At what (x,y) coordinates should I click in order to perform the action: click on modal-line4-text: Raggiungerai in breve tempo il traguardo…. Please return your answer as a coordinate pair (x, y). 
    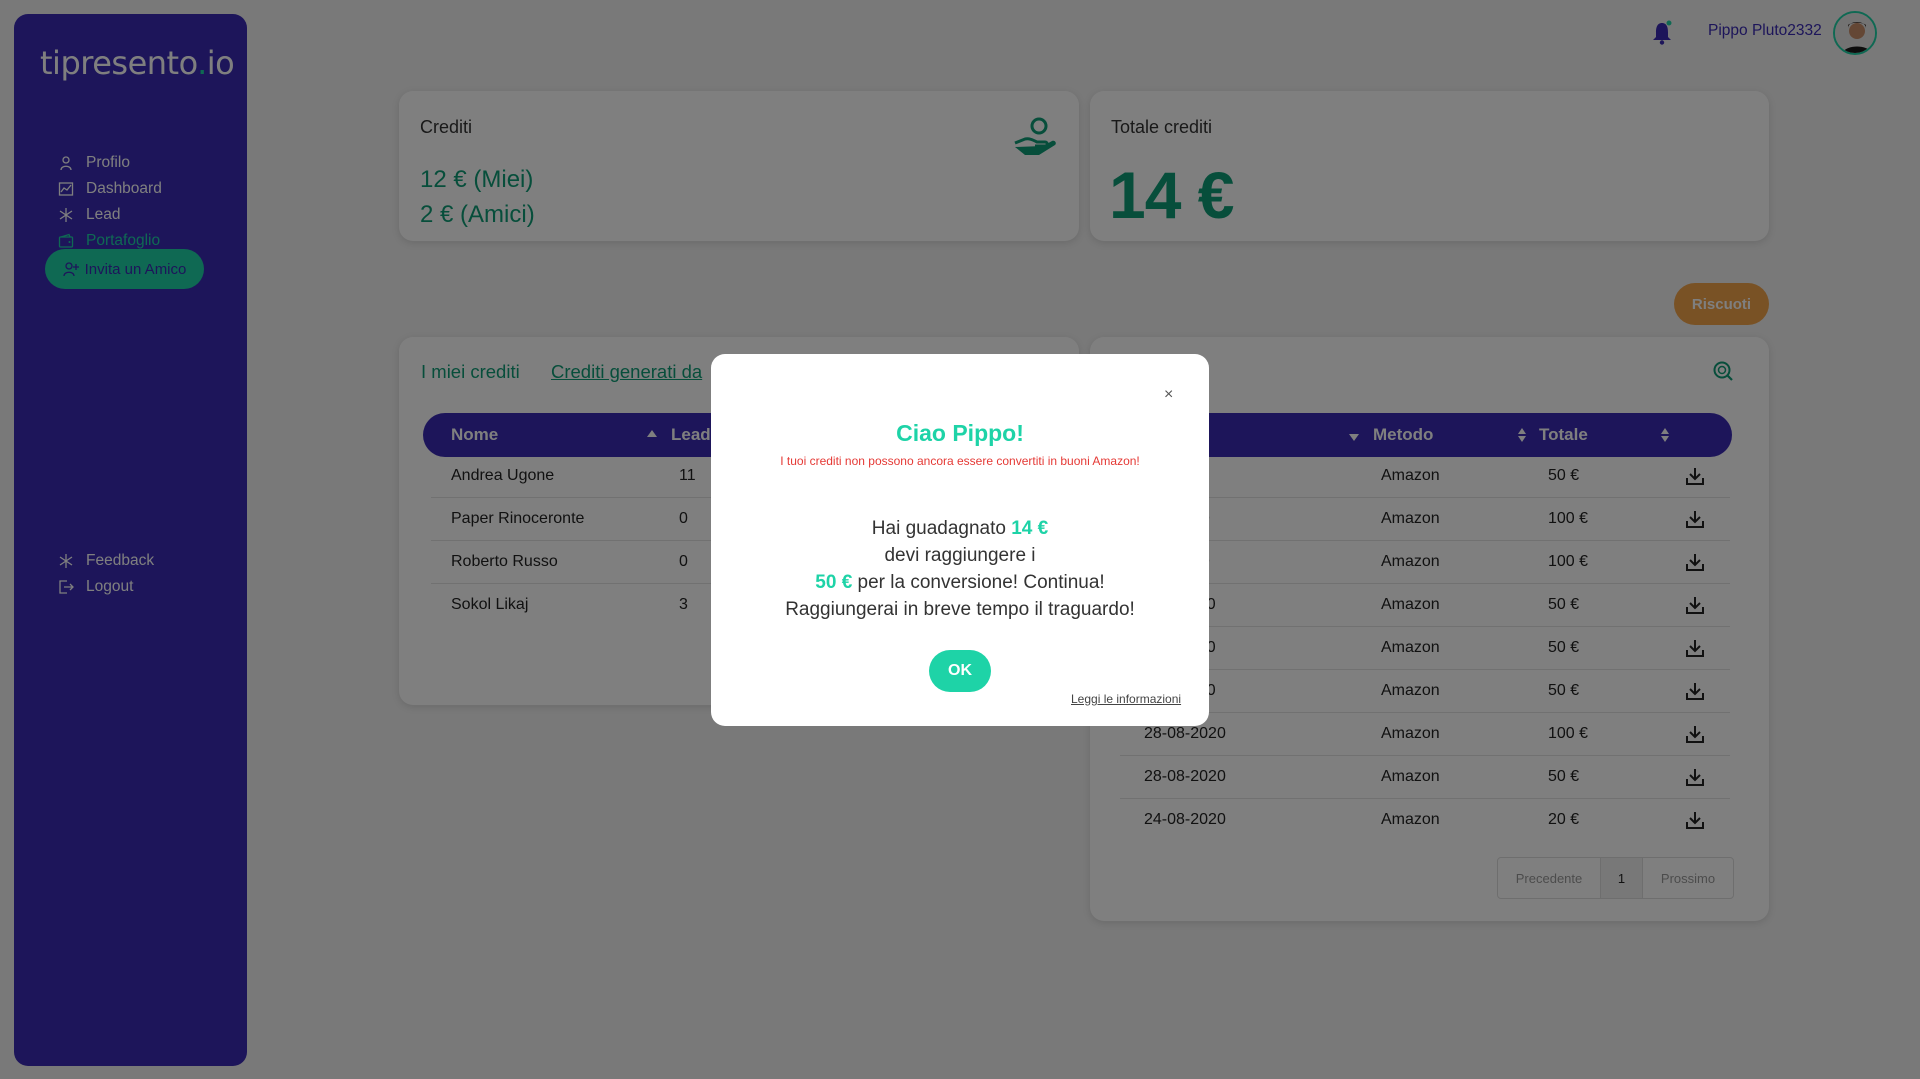
    Looking at the image, I should click on (960, 609).